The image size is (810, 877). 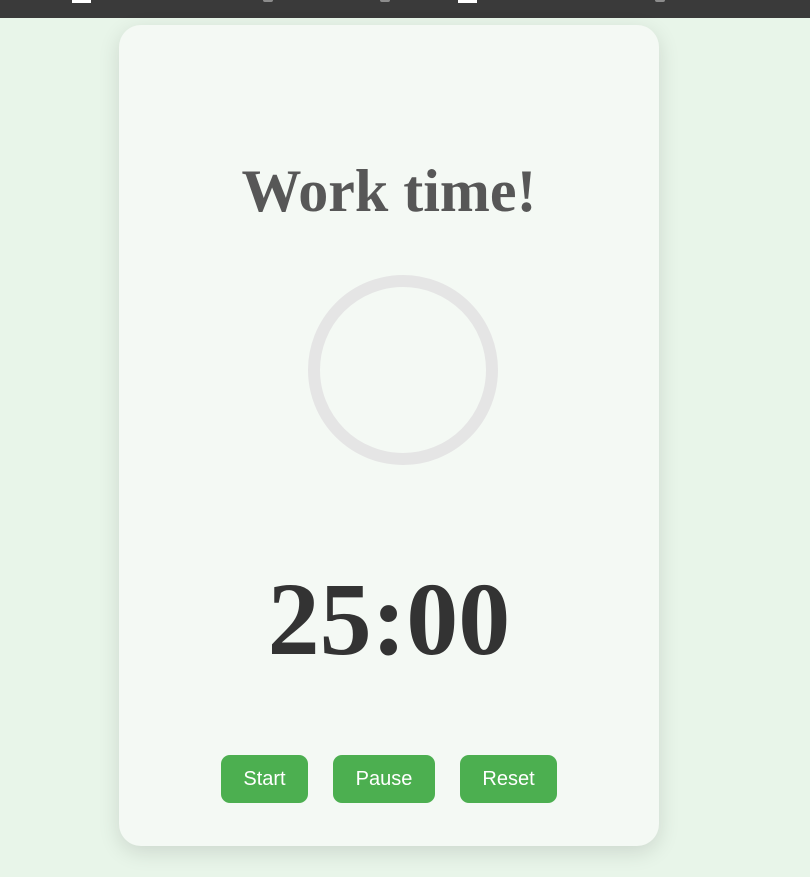 I want to click on session-title: Work time!, so click(x=389, y=191).